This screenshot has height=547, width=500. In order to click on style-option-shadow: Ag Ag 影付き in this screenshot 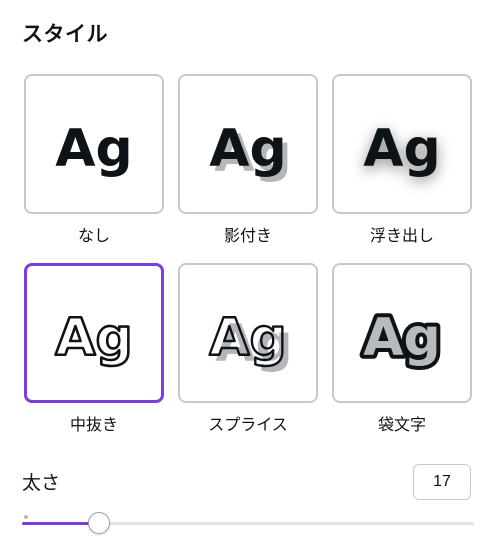, I will do `click(248, 168)`.